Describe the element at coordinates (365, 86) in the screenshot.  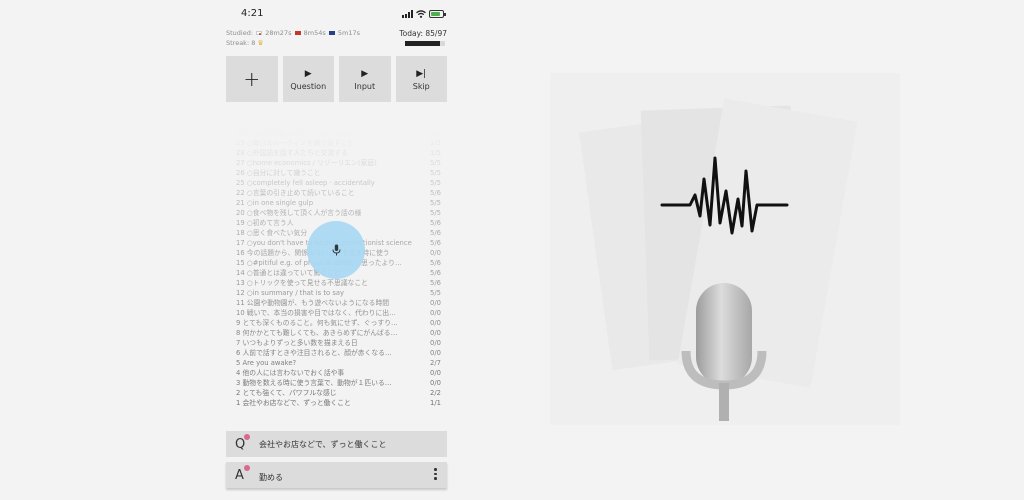
I see `play-input-label: Input` at that location.